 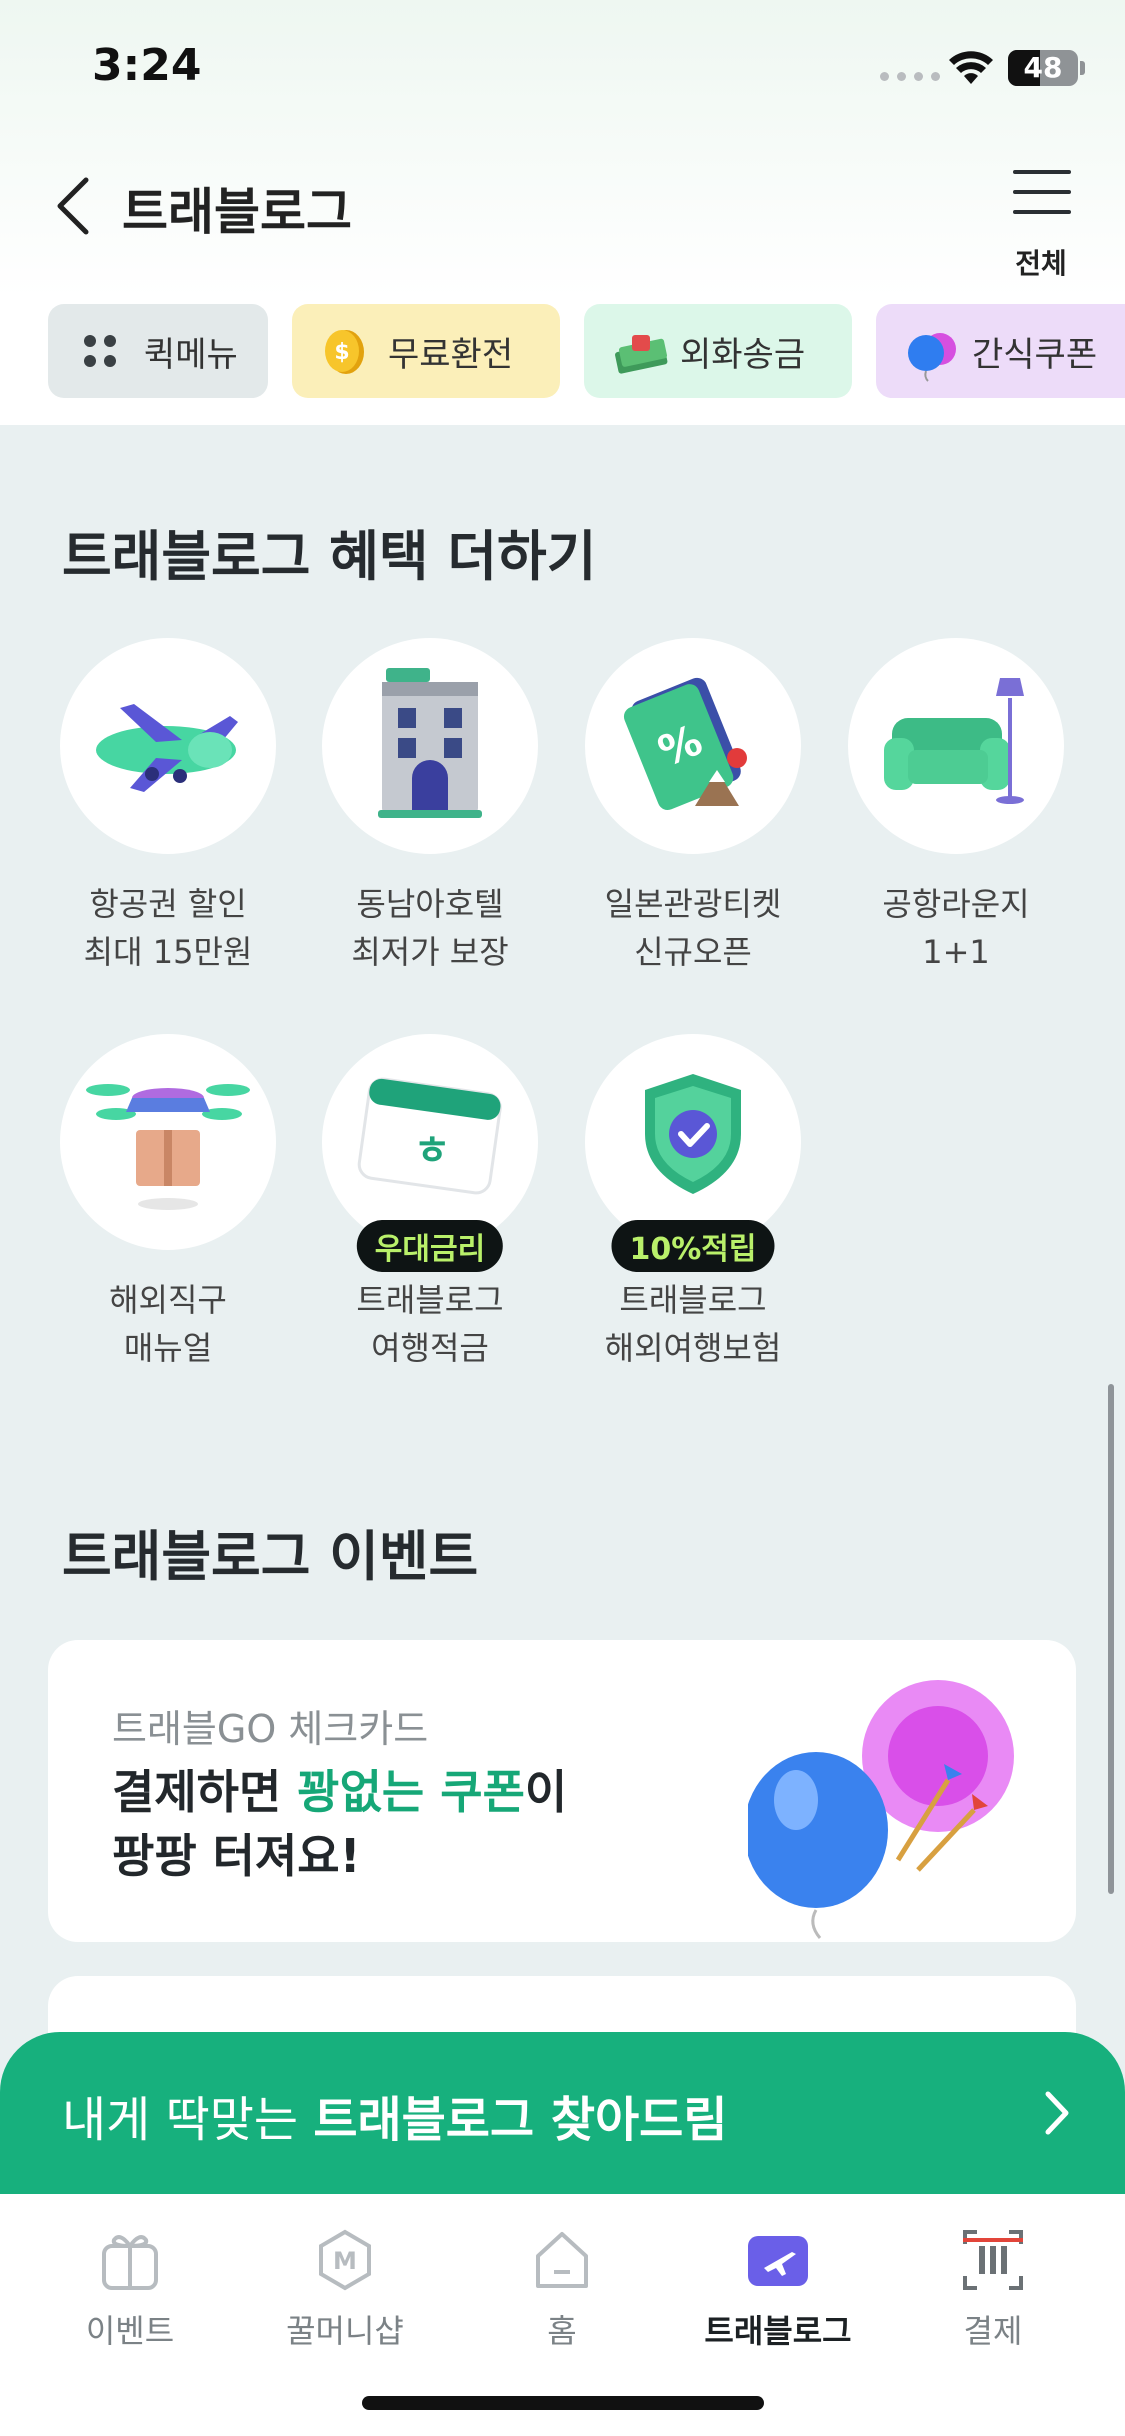 I want to click on tab-payment: 결제, so click(x=993, y=2290).